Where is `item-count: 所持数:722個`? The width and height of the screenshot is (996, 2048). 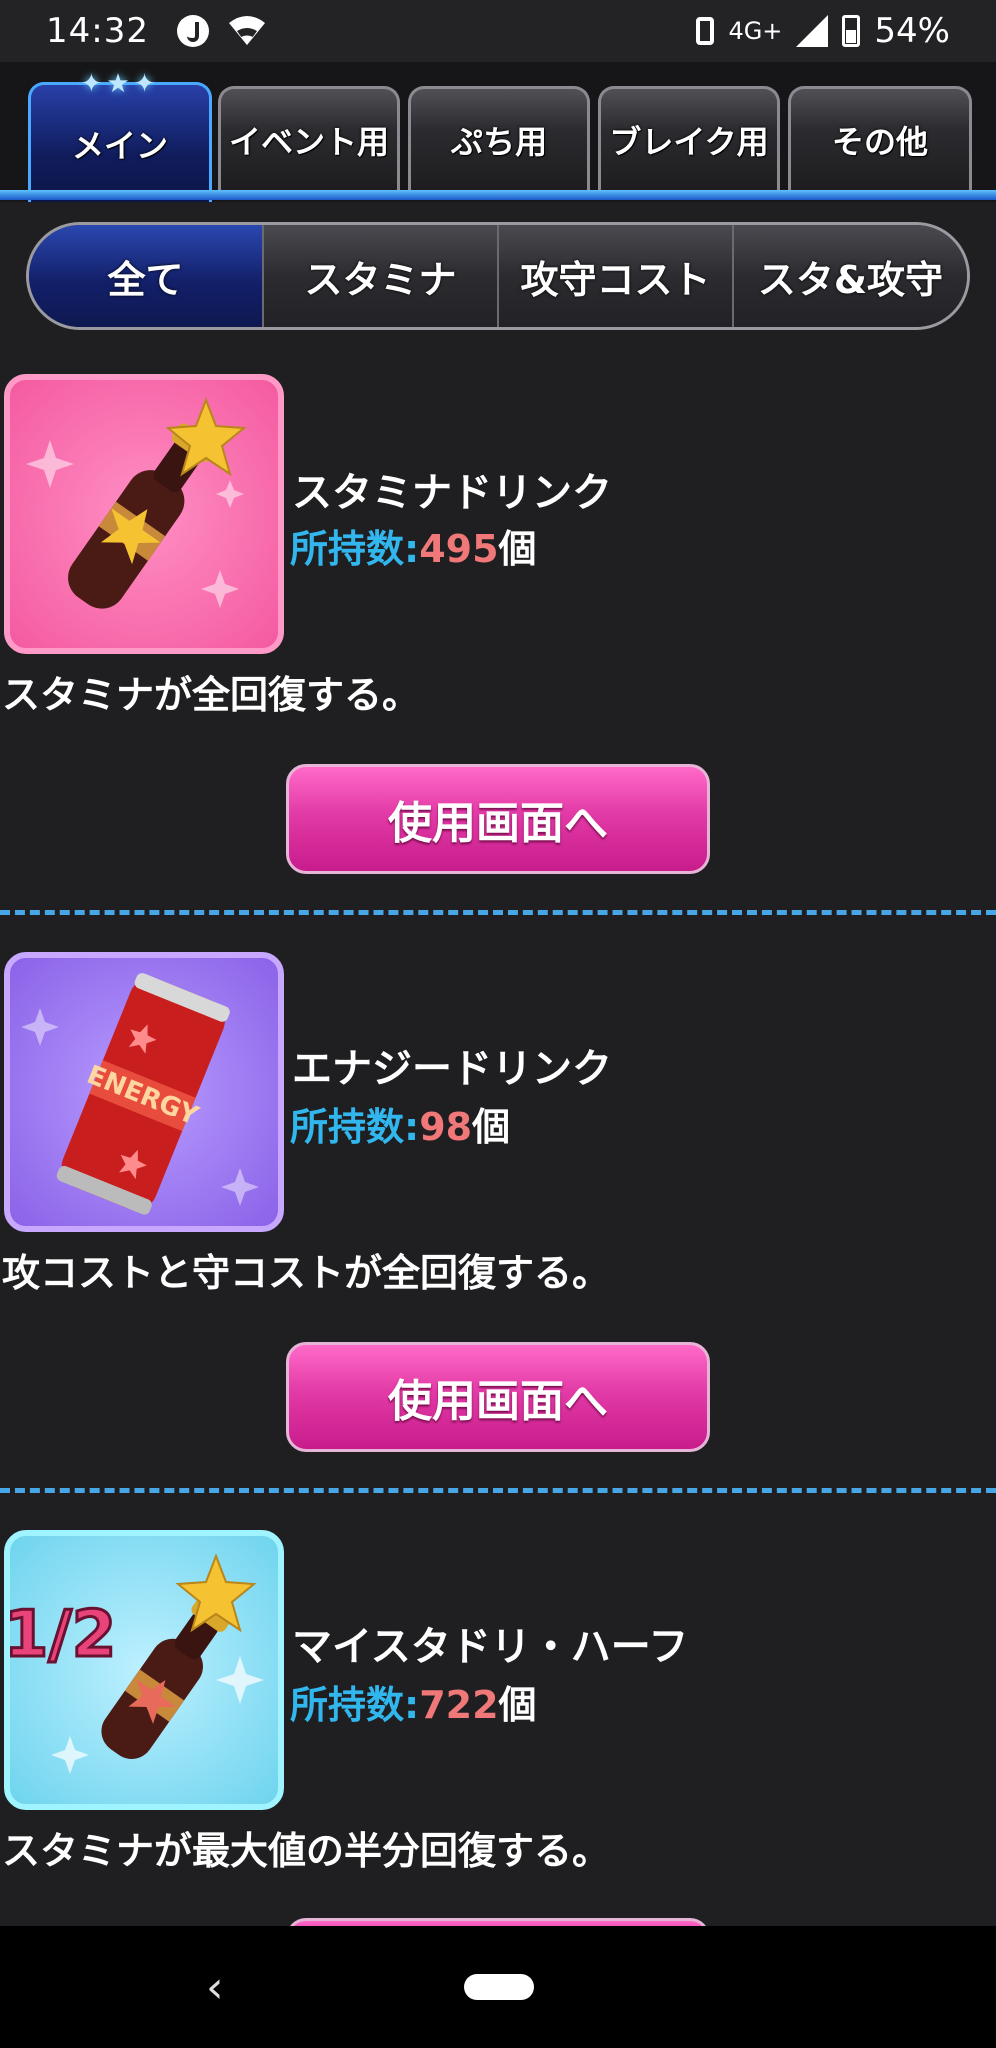 item-count: 所持数:722個 is located at coordinates (413, 1701).